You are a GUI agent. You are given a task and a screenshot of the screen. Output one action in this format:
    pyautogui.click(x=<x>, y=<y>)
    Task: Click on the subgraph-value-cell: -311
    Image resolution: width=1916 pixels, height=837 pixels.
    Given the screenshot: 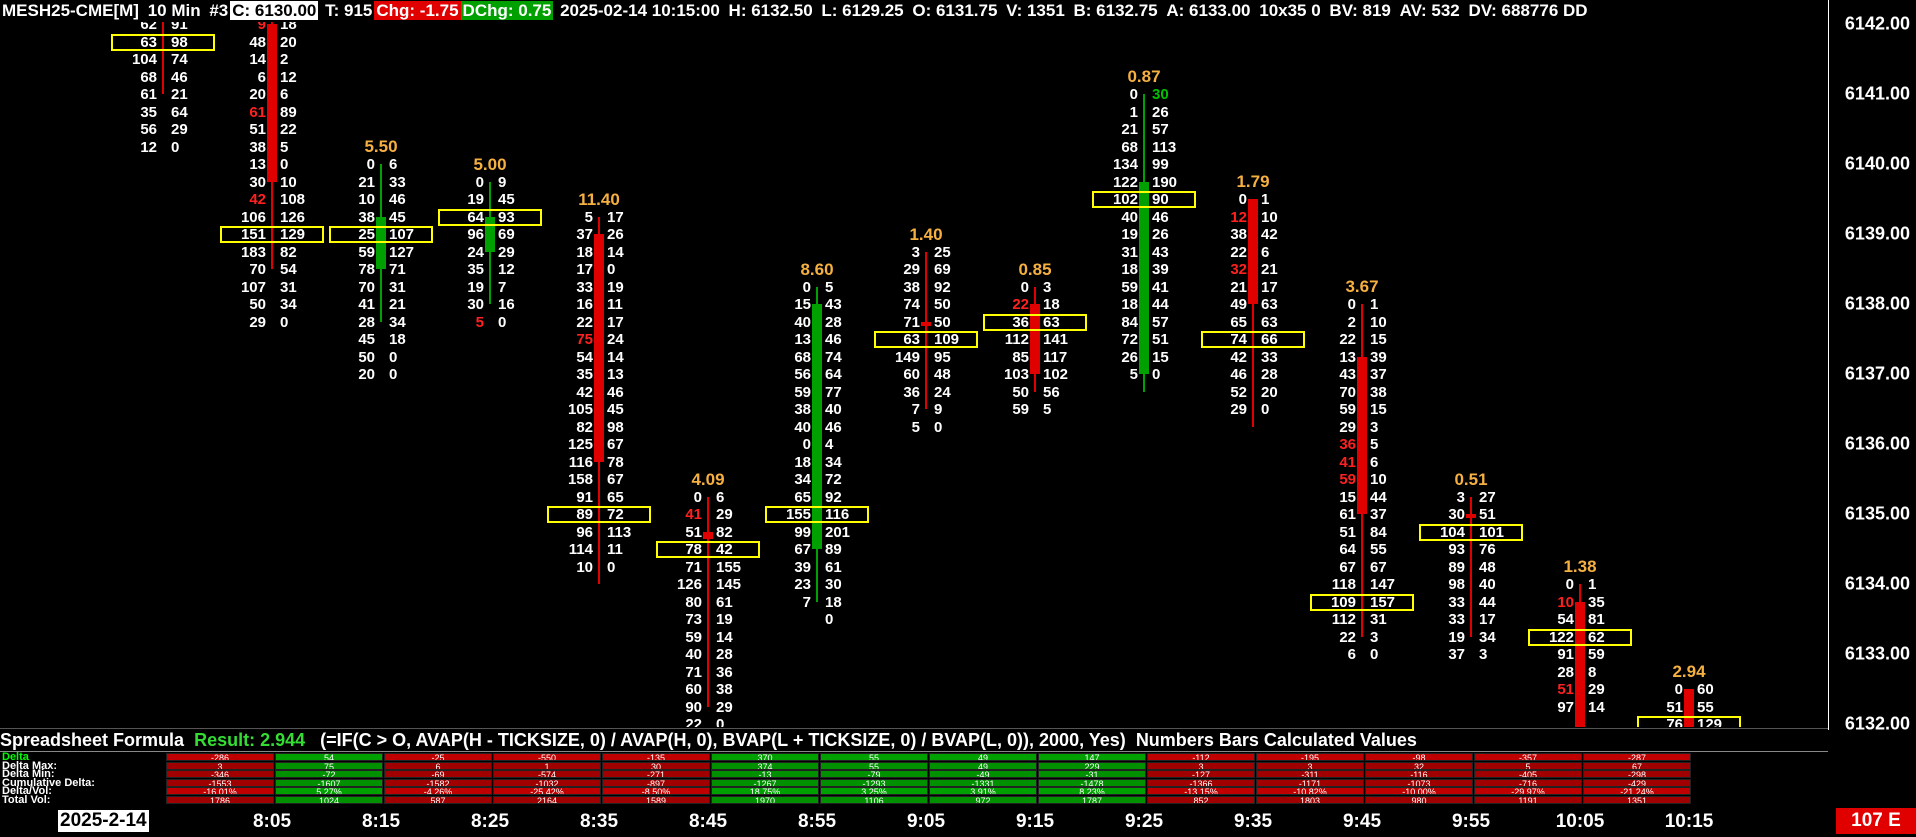 What is the action you would take?
    pyautogui.click(x=1310, y=774)
    